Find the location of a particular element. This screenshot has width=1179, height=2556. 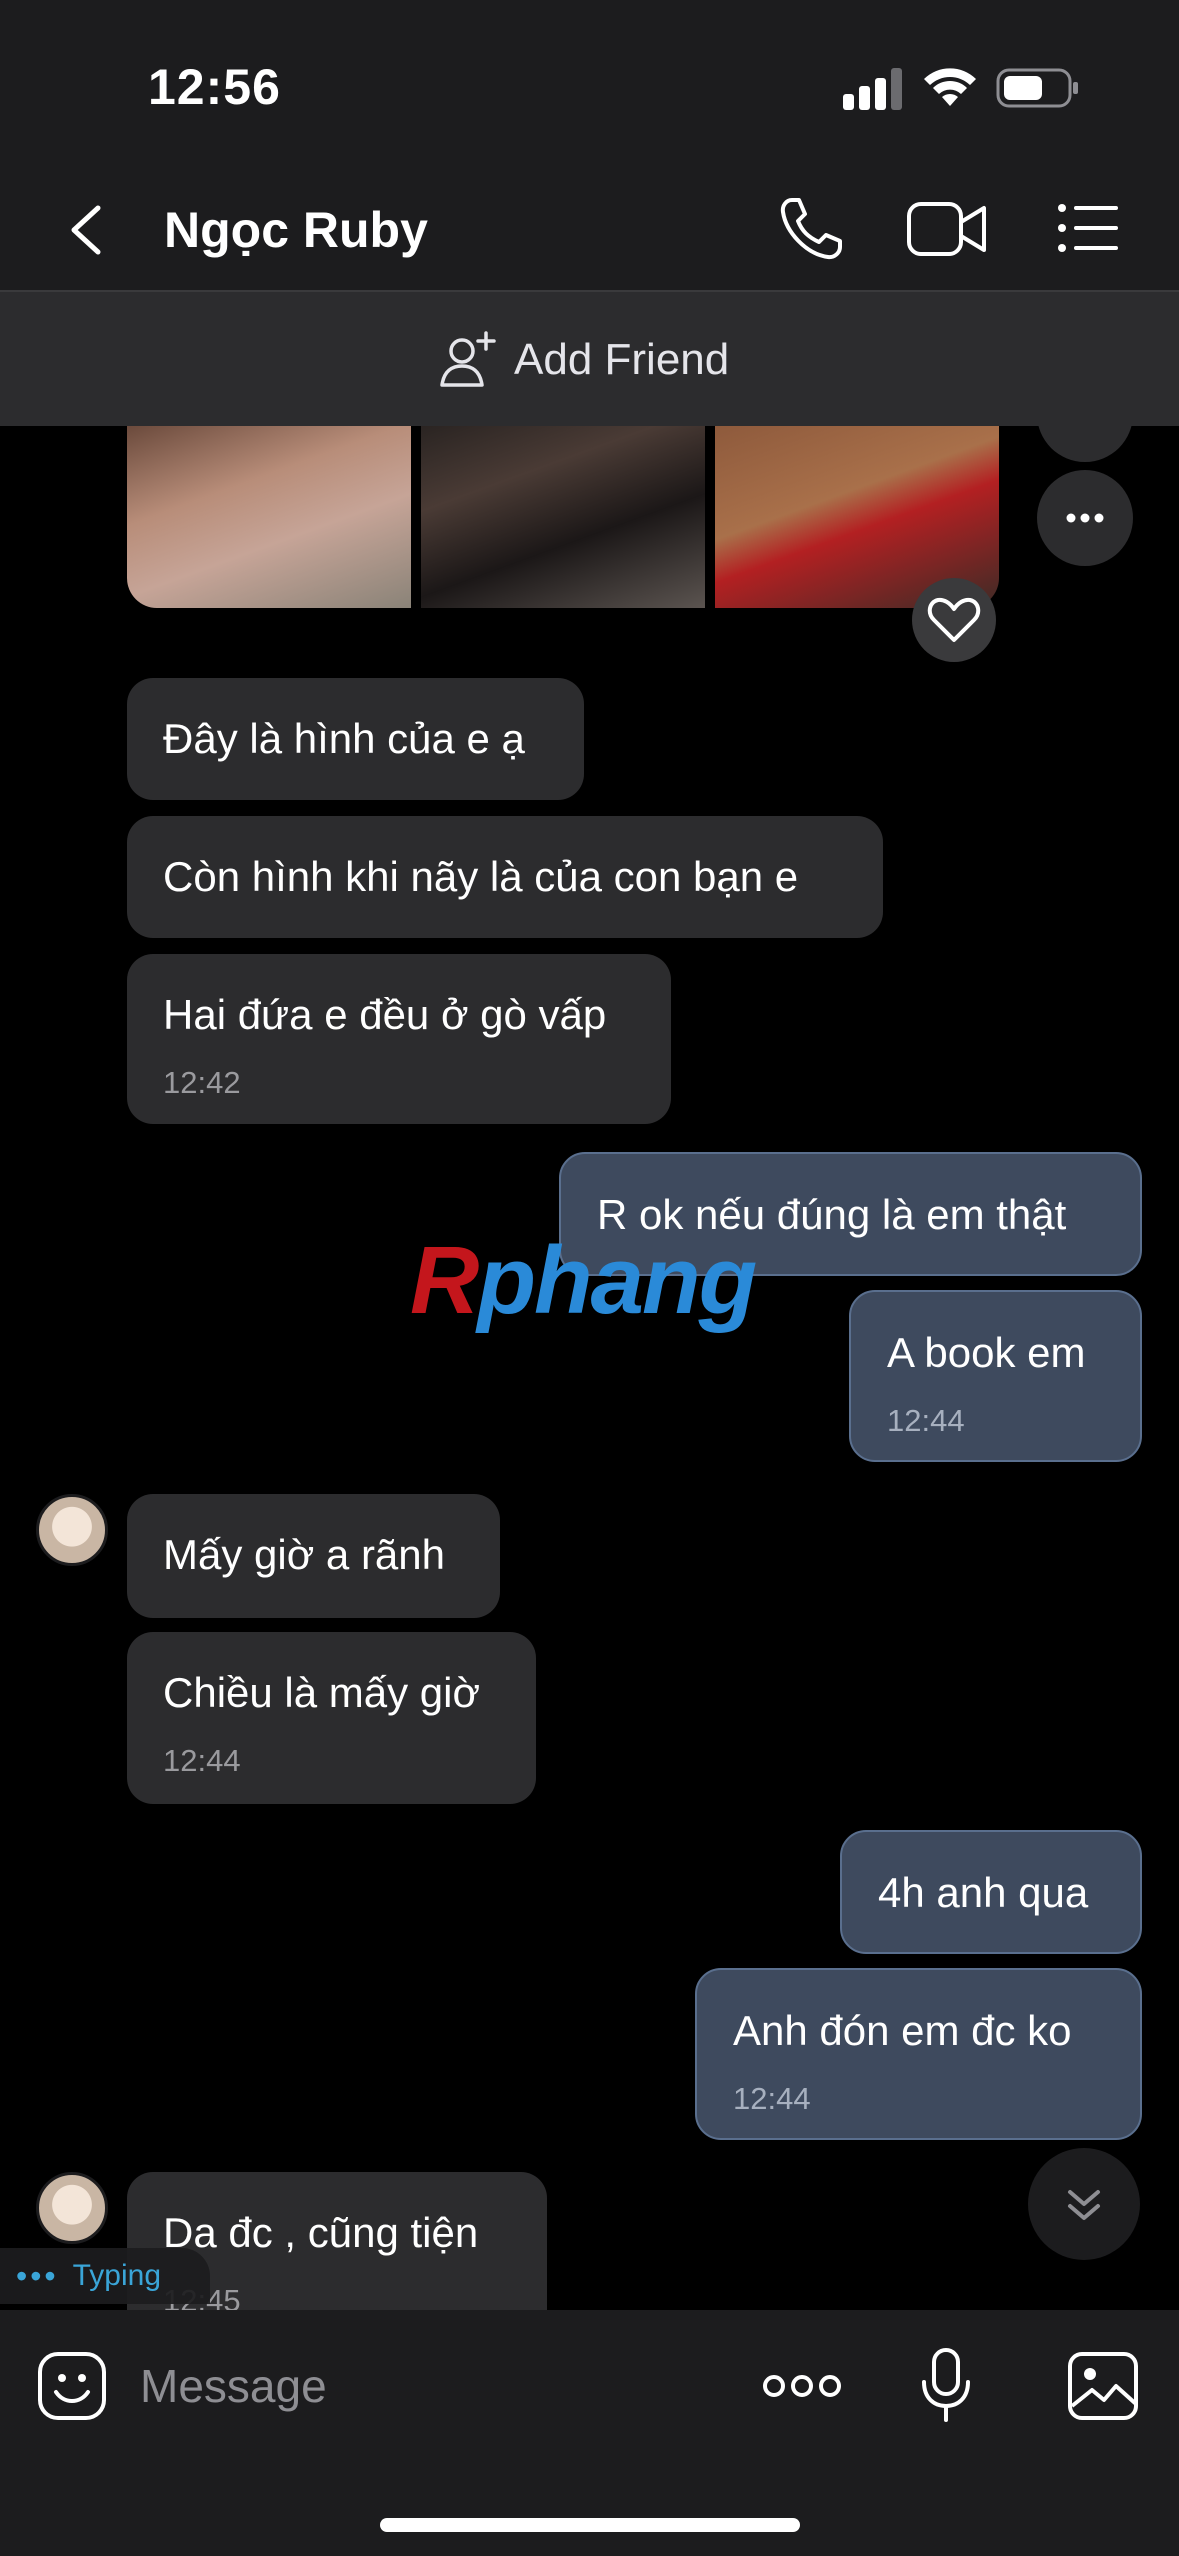

message-bubble-incoming: Chiều là mấy giờ 12:44 is located at coordinates (331, 1718).